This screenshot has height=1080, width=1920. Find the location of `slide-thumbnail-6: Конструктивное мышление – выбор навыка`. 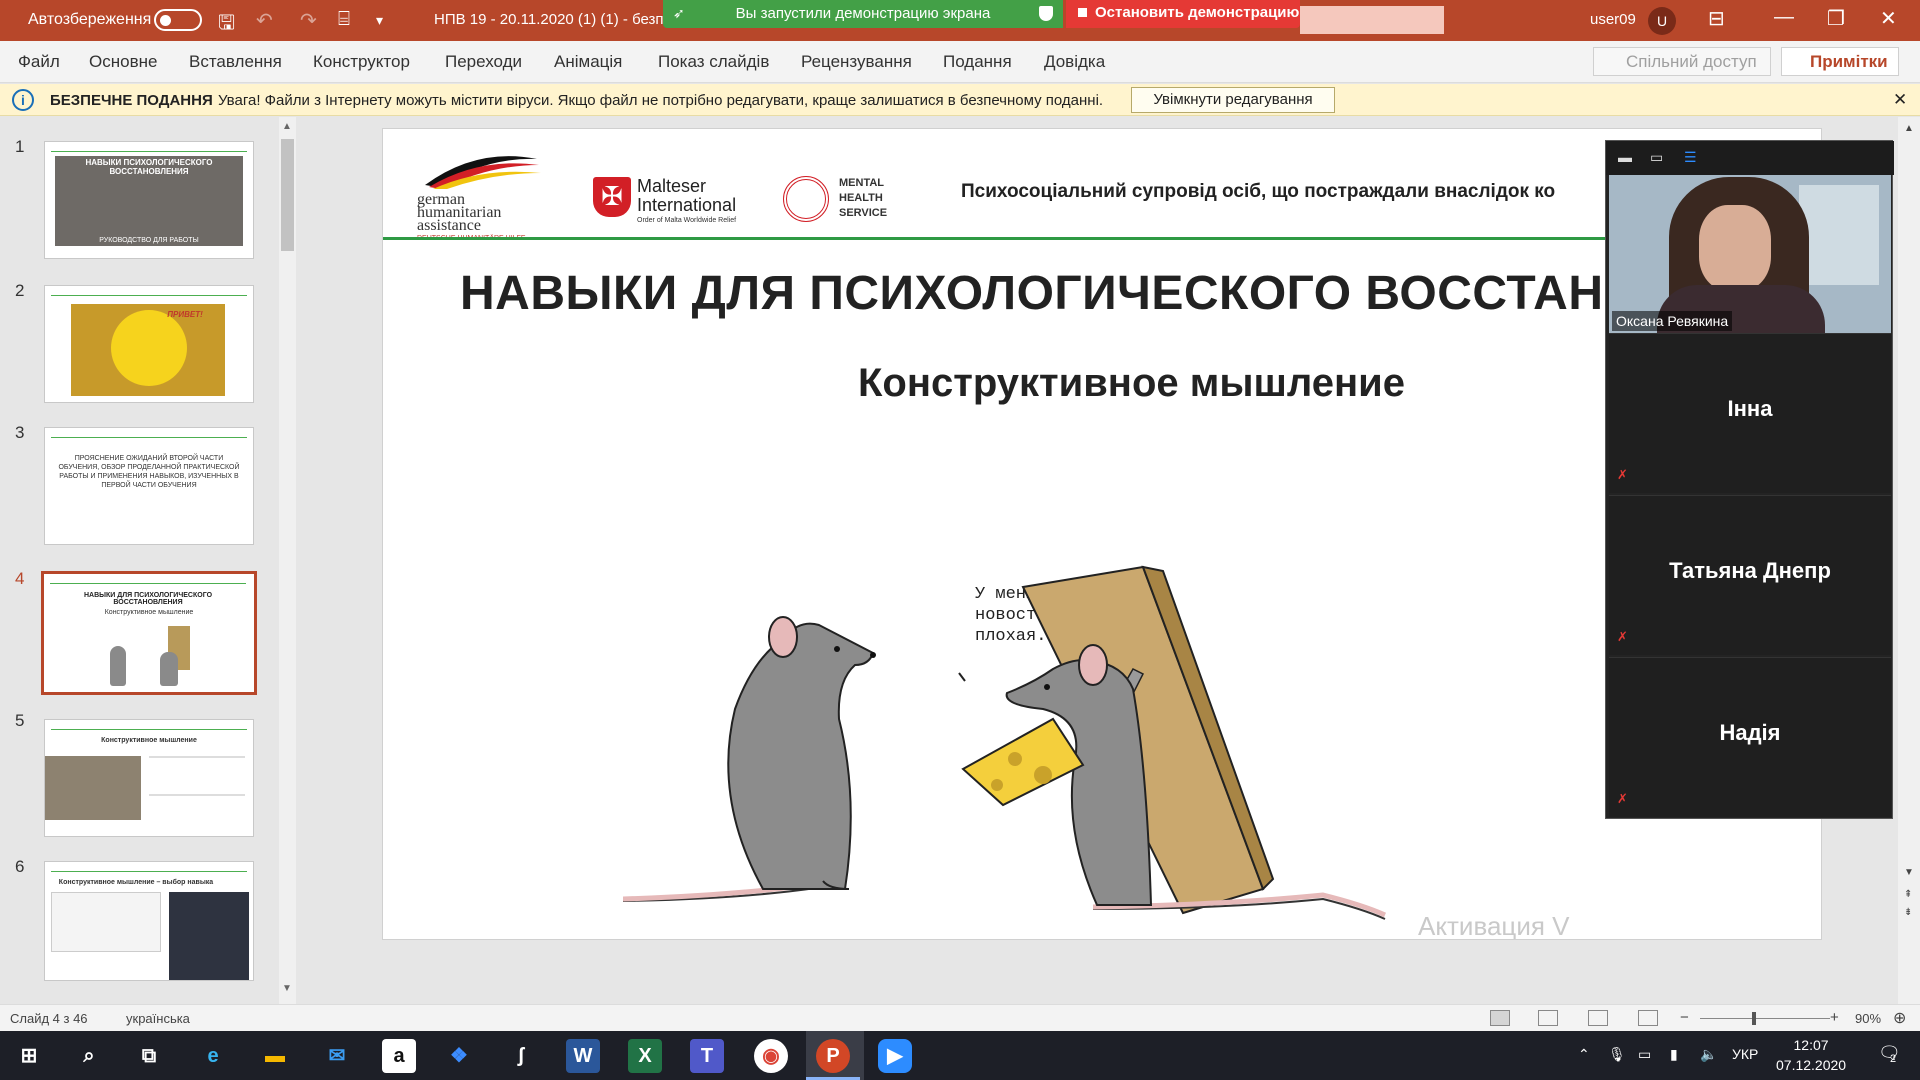

slide-thumbnail-6: Конструктивное мышление – выбор навыка is located at coordinates (149, 921).